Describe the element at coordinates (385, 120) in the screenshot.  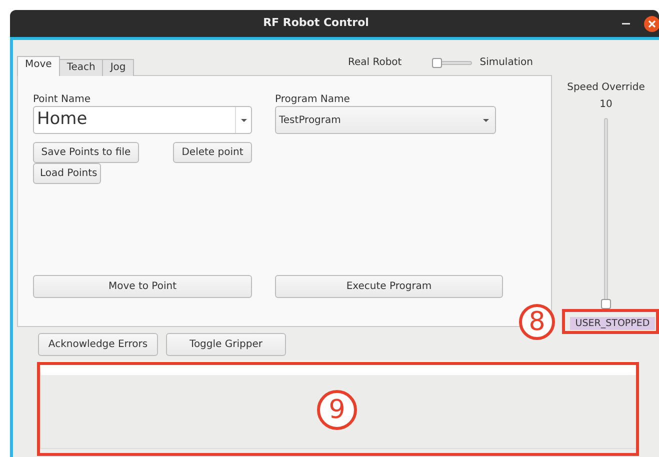
I see `program-name-combobox: TestProgram` at that location.